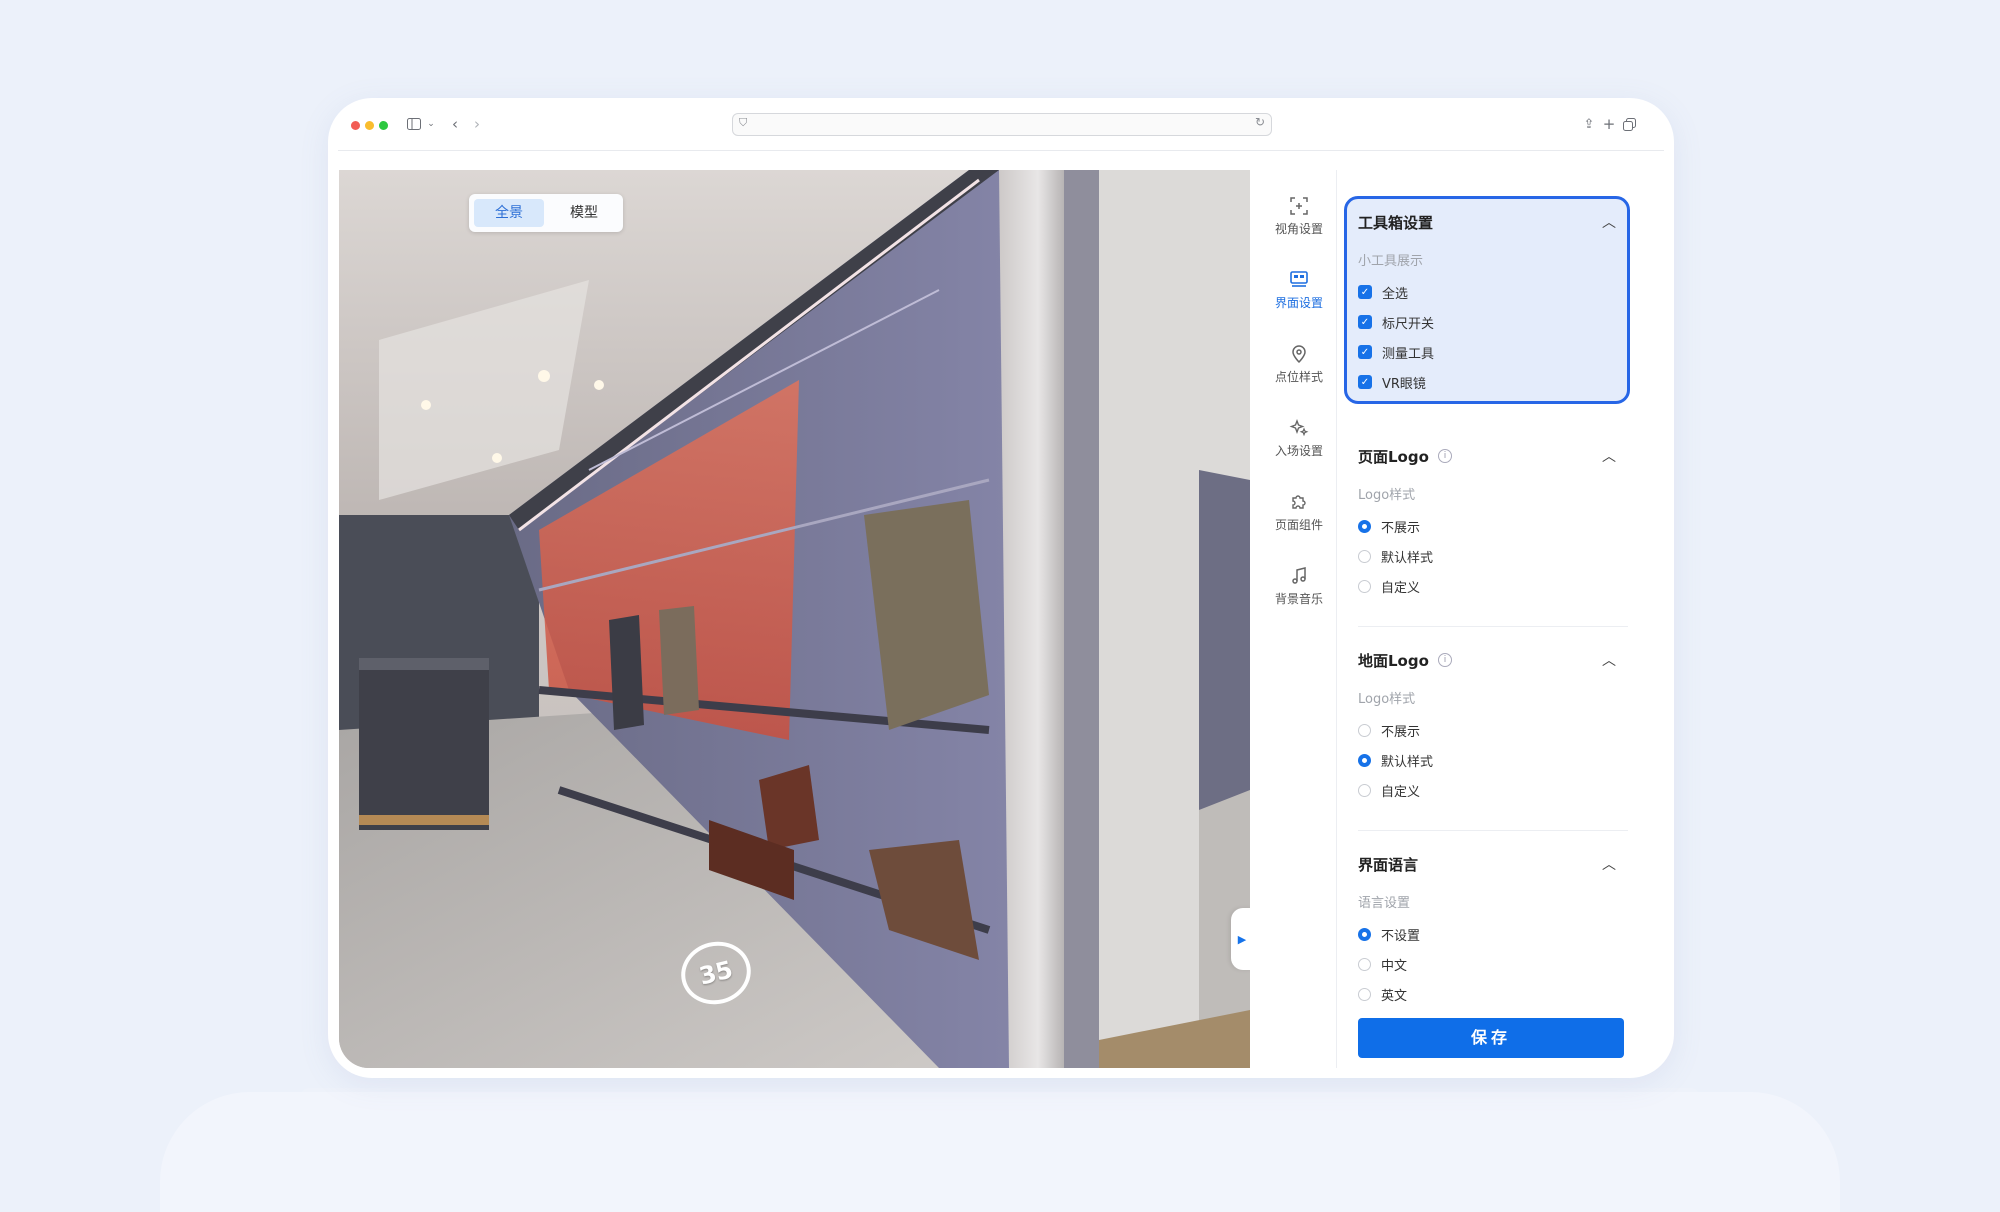 This screenshot has width=2000, height=1212. Describe the element at coordinates (584, 213) in the screenshot. I see `tab-model: 模型` at that location.